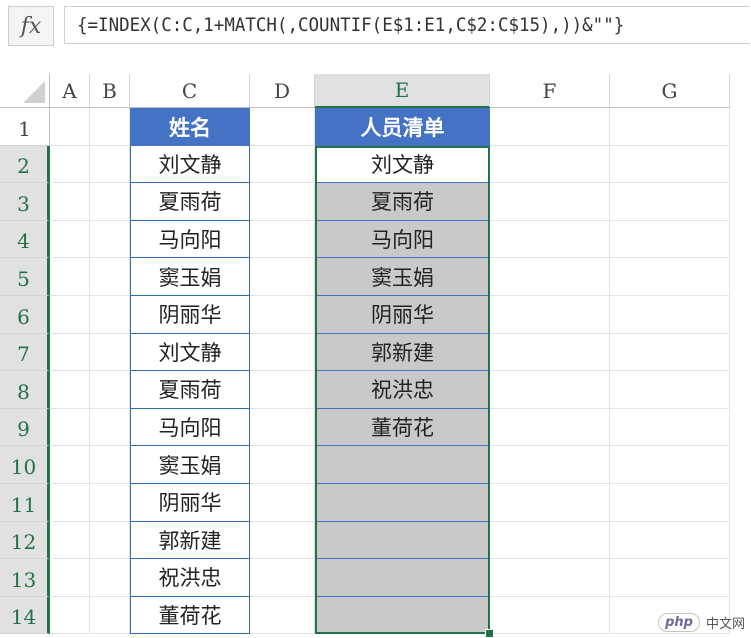 The width and height of the screenshot is (751, 638). I want to click on cell-c7: 刘文静, so click(190, 352).